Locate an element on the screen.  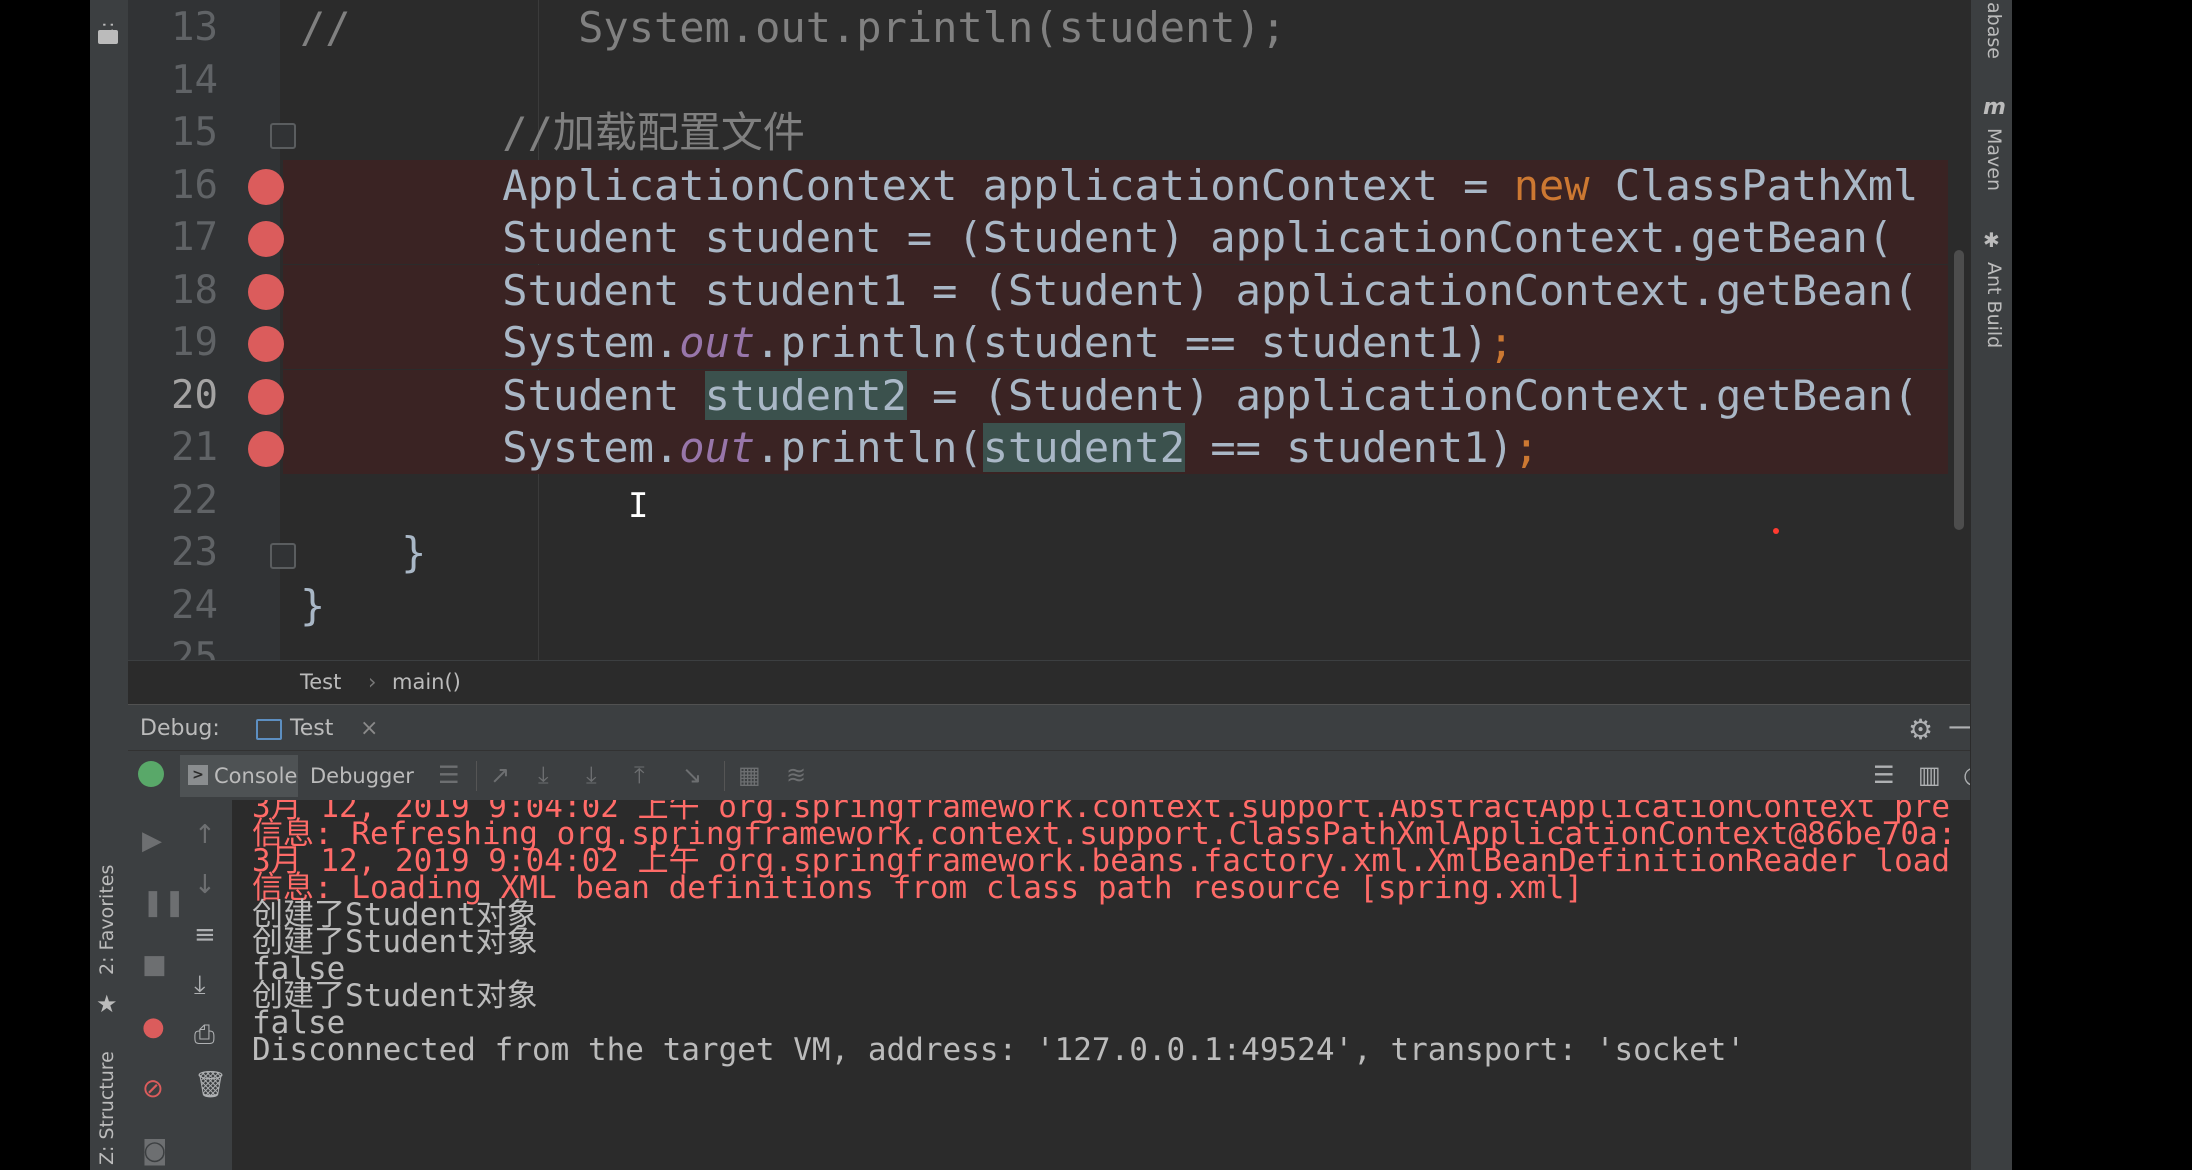
maven-tool-label: Maven is located at coordinates (1994, 160).